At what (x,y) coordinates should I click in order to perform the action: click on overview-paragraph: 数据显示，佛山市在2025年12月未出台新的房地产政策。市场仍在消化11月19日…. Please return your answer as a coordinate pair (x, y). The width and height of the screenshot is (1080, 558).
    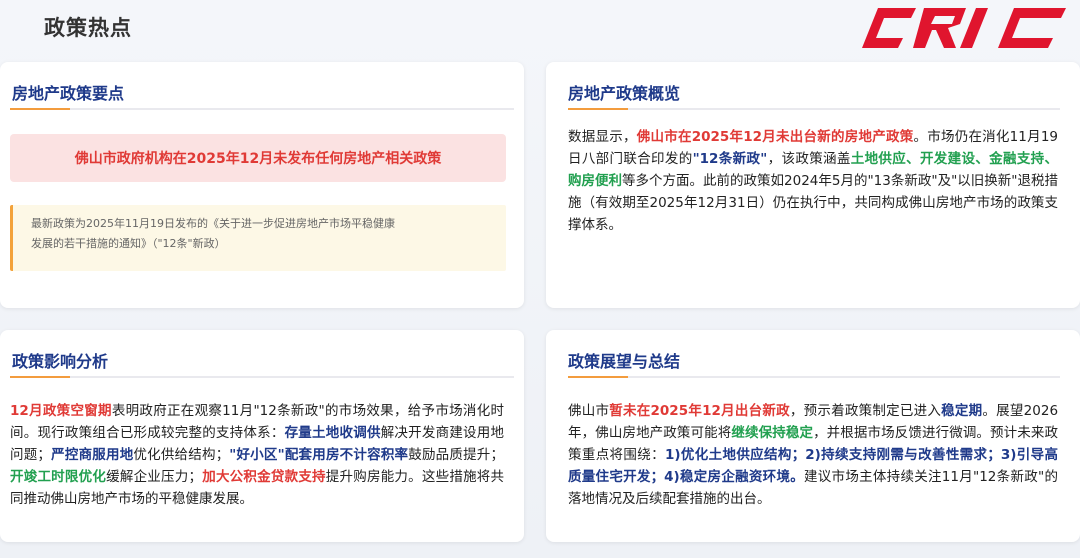
    Looking at the image, I should click on (813, 181).